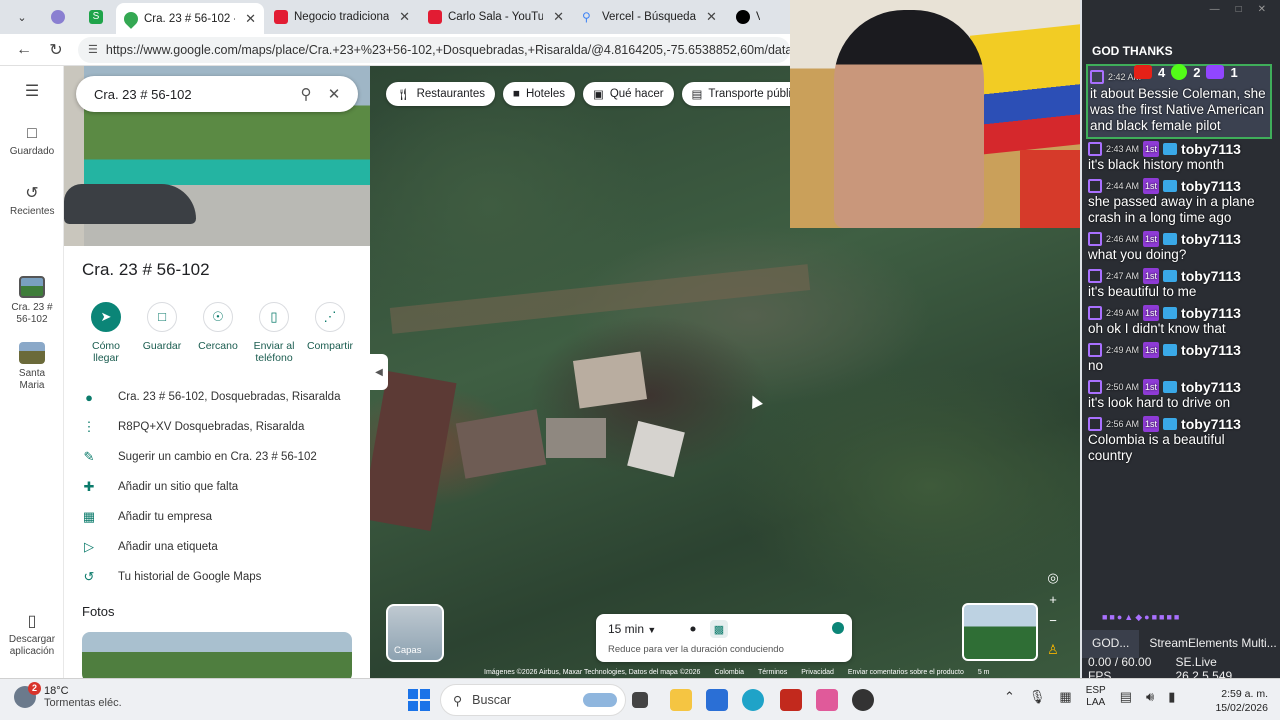 The height and width of the screenshot is (720, 1280). What do you see at coordinates (1053, 599) in the screenshot?
I see `zoom-in-button: +` at bounding box center [1053, 599].